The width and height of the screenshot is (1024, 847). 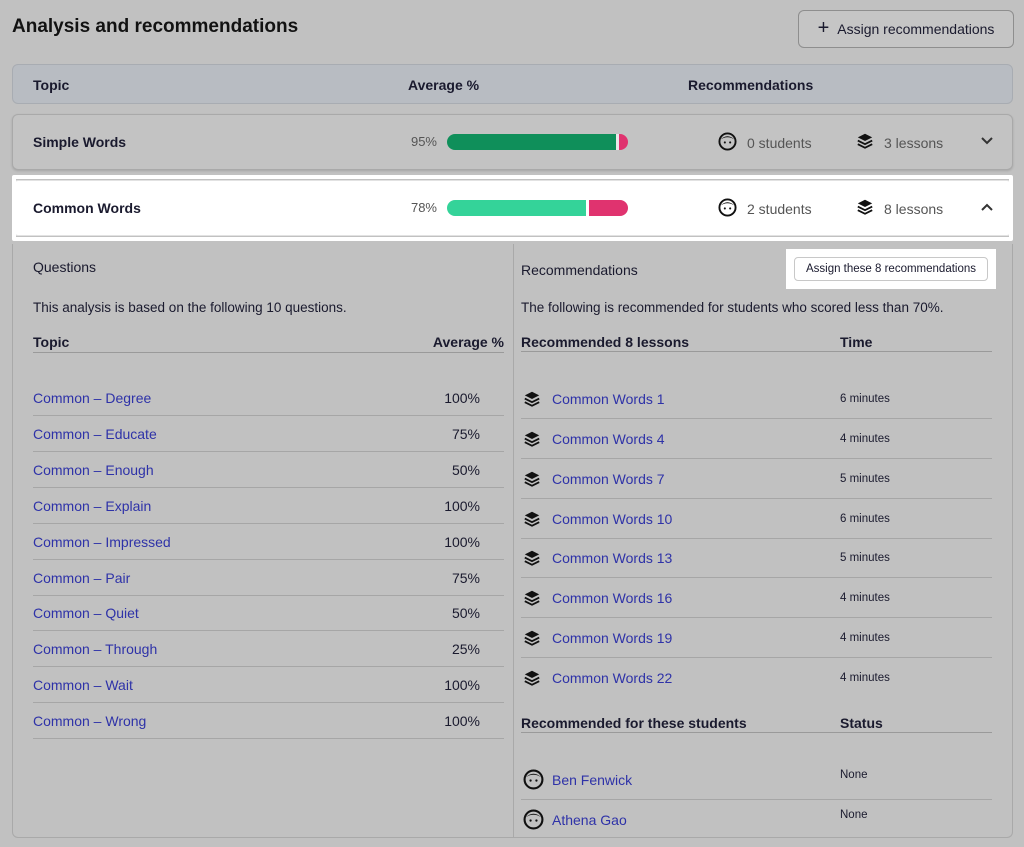 What do you see at coordinates (268, 343) in the screenshot?
I see `questions-table-header: Topic Average %` at bounding box center [268, 343].